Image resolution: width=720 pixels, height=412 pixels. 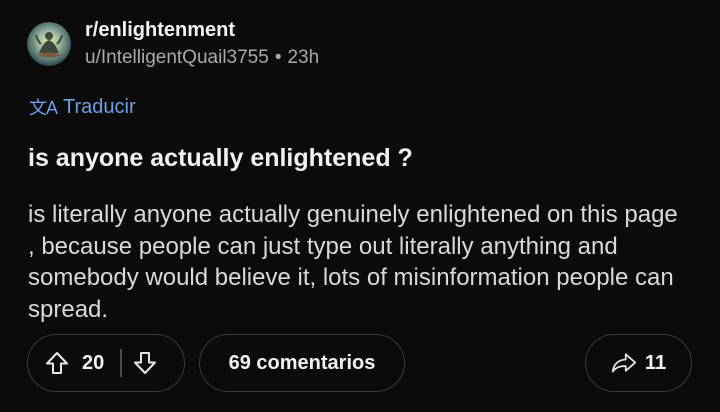 What do you see at coordinates (624, 363) in the screenshot?
I see `share-arrow-icon` at bounding box center [624, 363].